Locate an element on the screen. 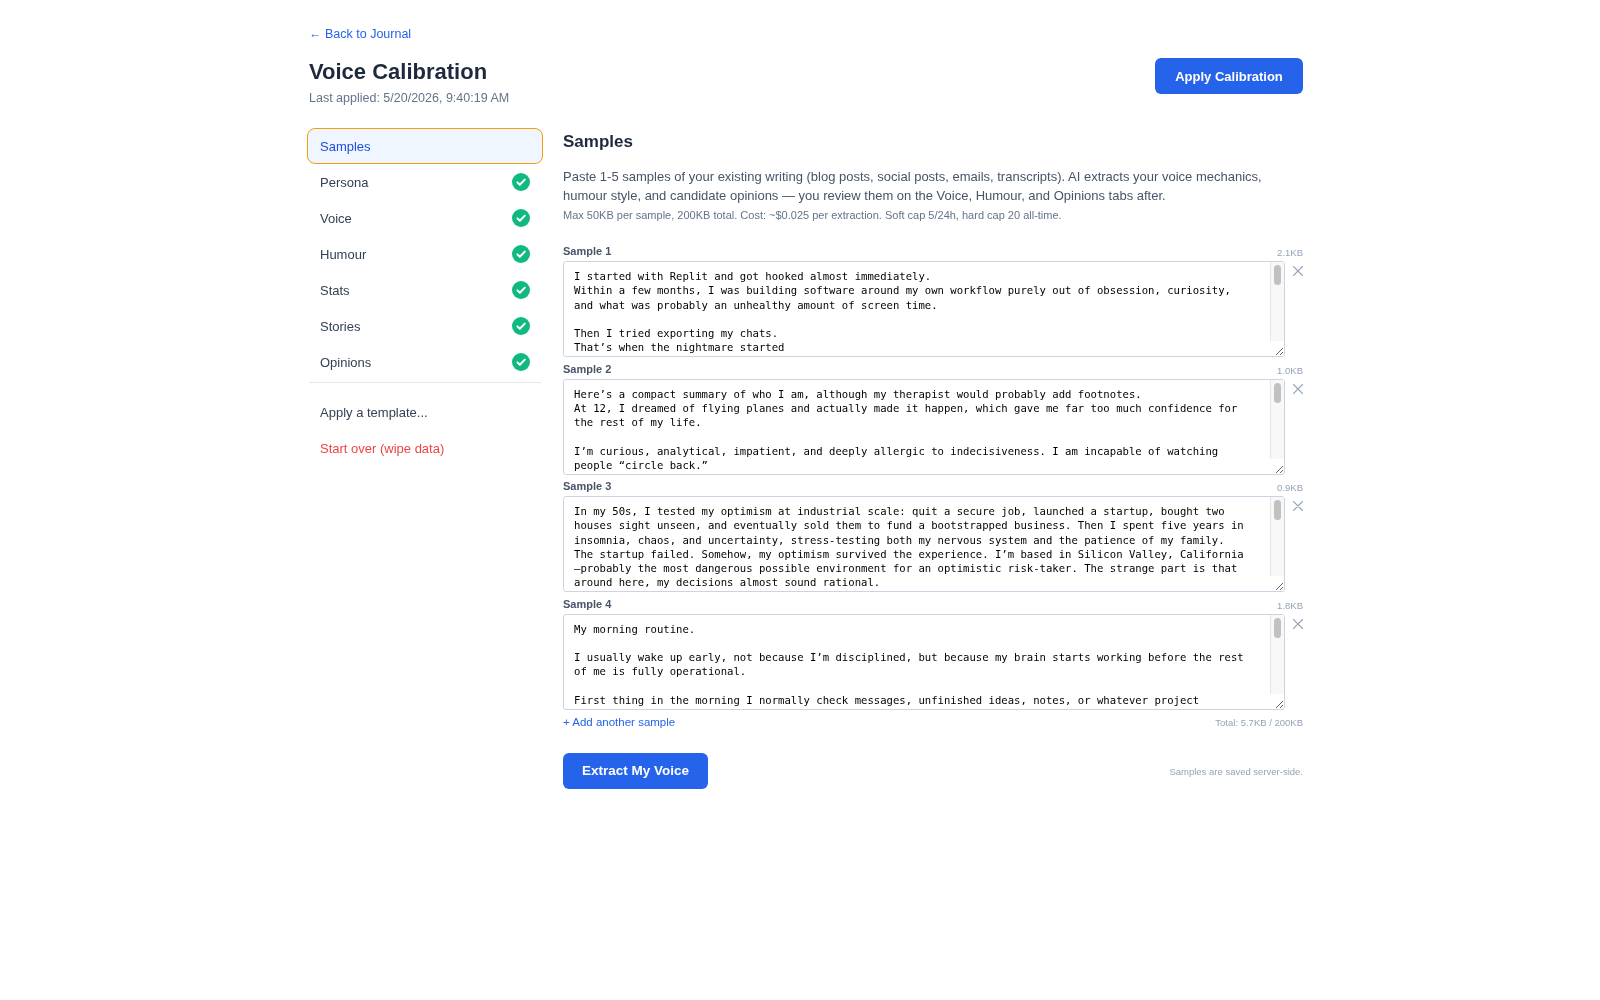  back-link: ← Back to Journal is located at coordinates (360, 34).